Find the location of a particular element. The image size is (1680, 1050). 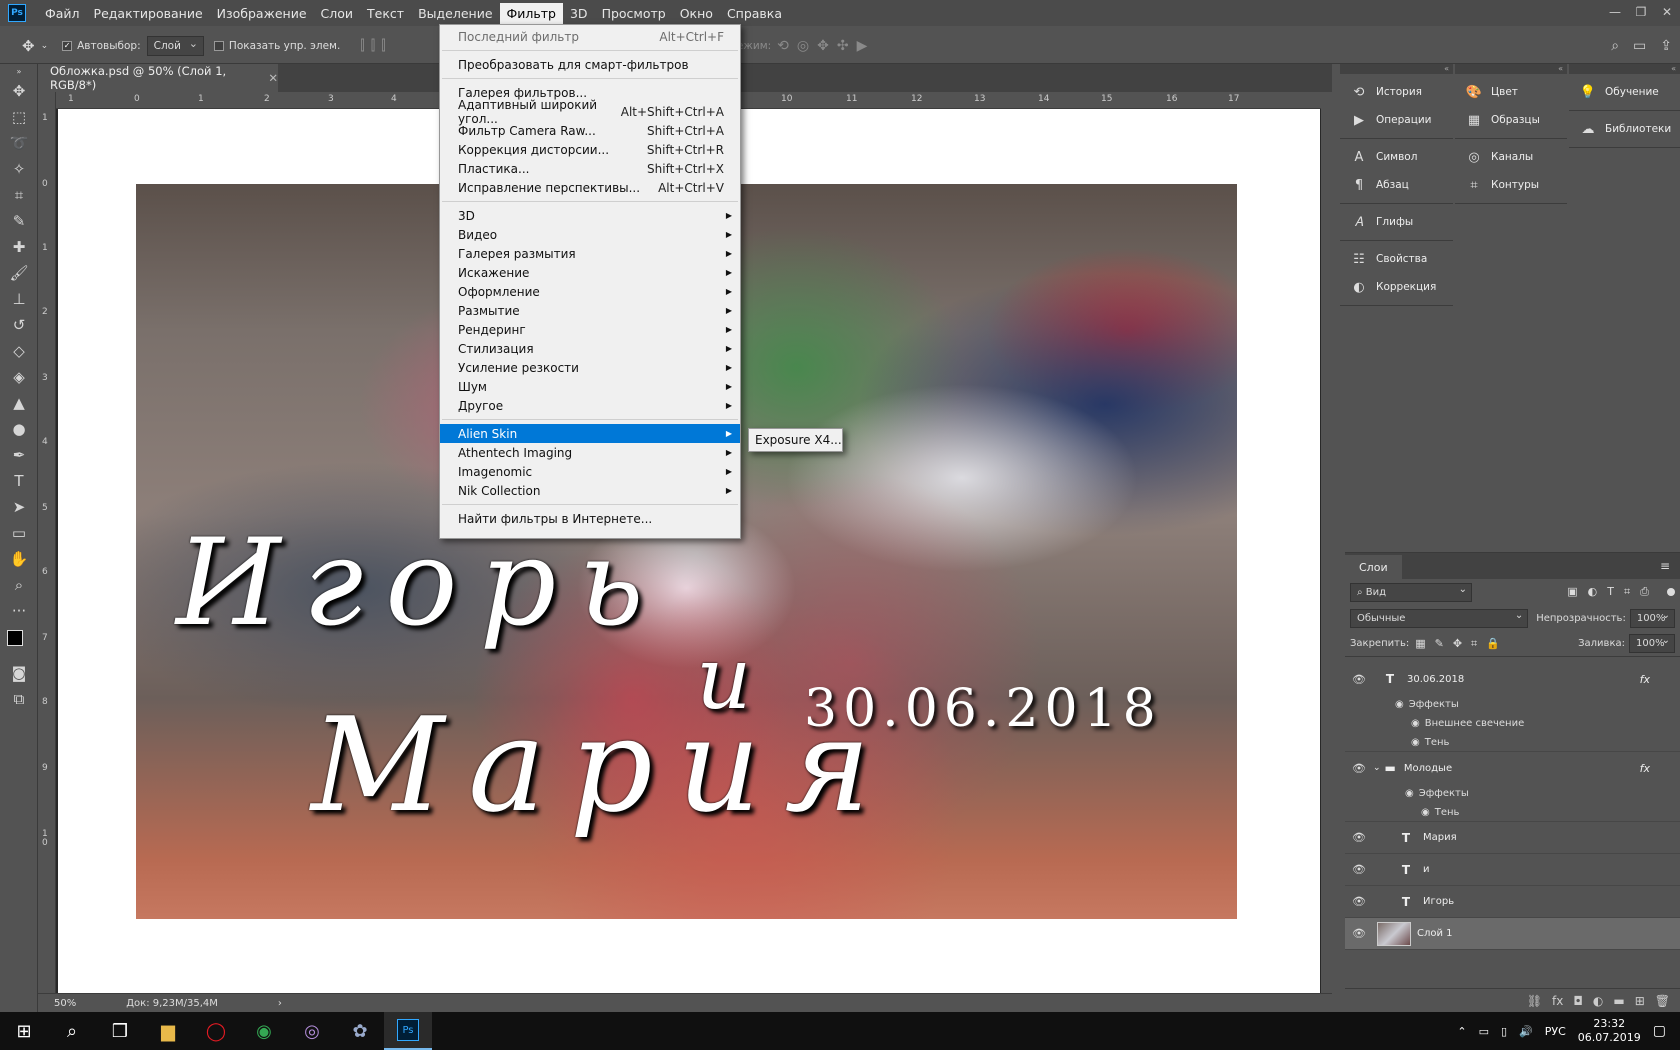

restore-icon: ❐ is located at coordinates (1641, 12).